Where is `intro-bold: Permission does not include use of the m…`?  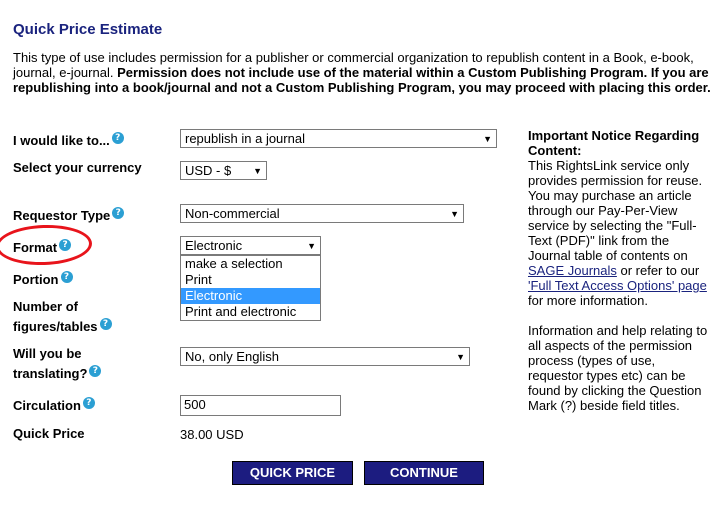
intro-bold: Permission does not include use of the m… is located at coordinates (362, 80).